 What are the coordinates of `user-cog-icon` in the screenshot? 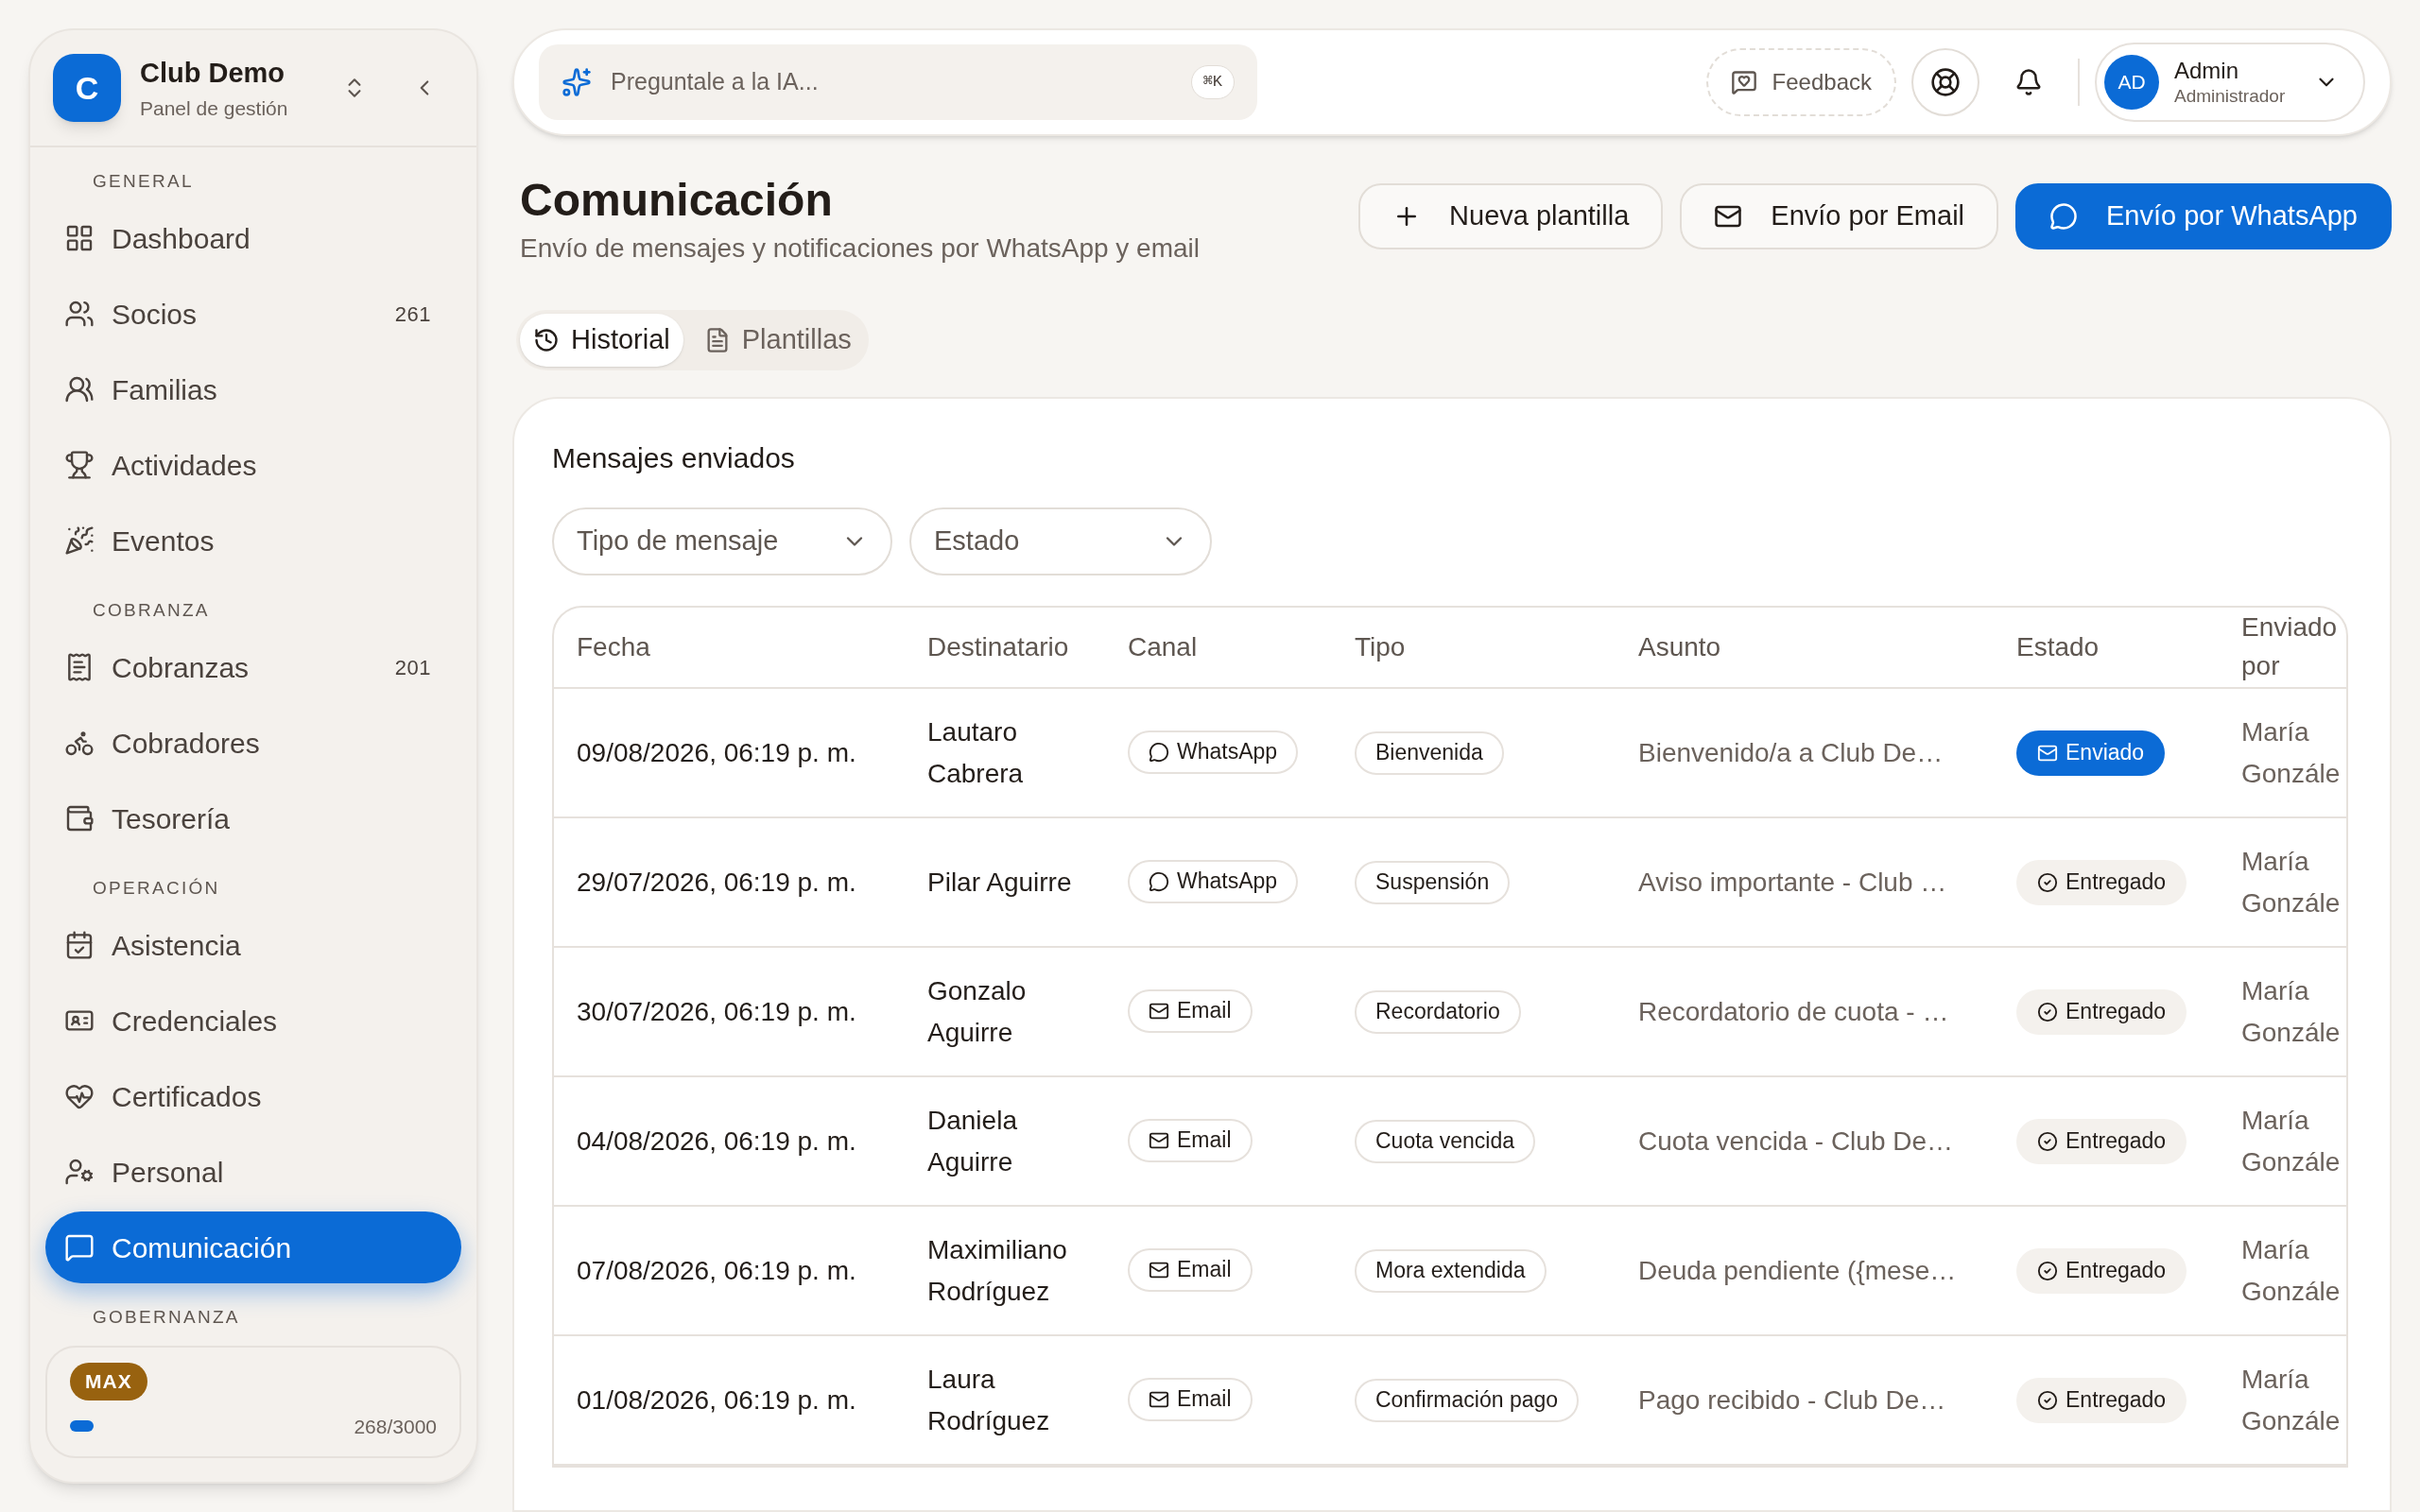 It's located at (79, 1172).